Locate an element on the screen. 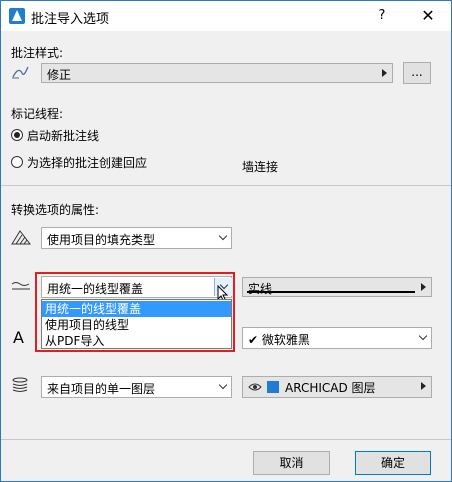 This screenshot has width=452, height=482. dialog-title: 批注导入选项 is located at coordinates (70, 19).